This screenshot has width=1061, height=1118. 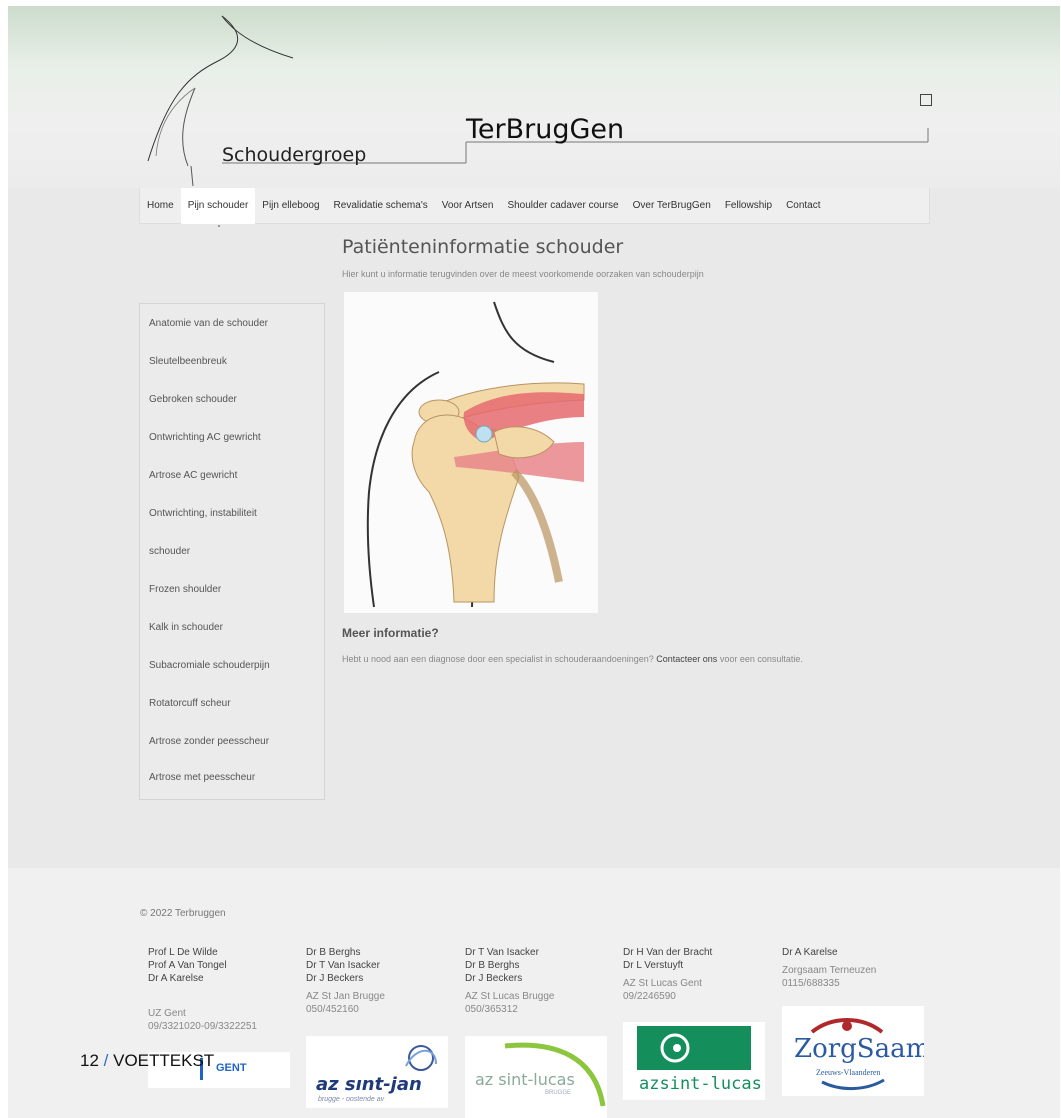 What do you see at coordinates (649, 996) in the screenshot?
I see `hospital-phone: 09/2246590` at bounding box center [649, 996].